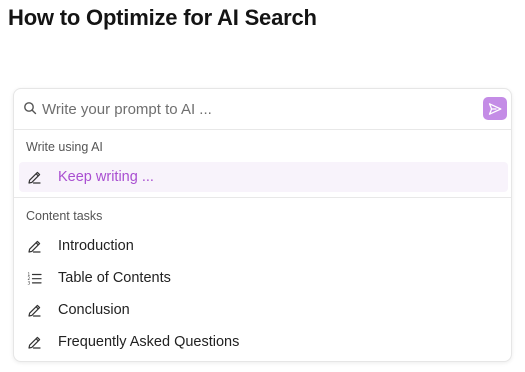  I want to click on send-icon, so click(495, 108).